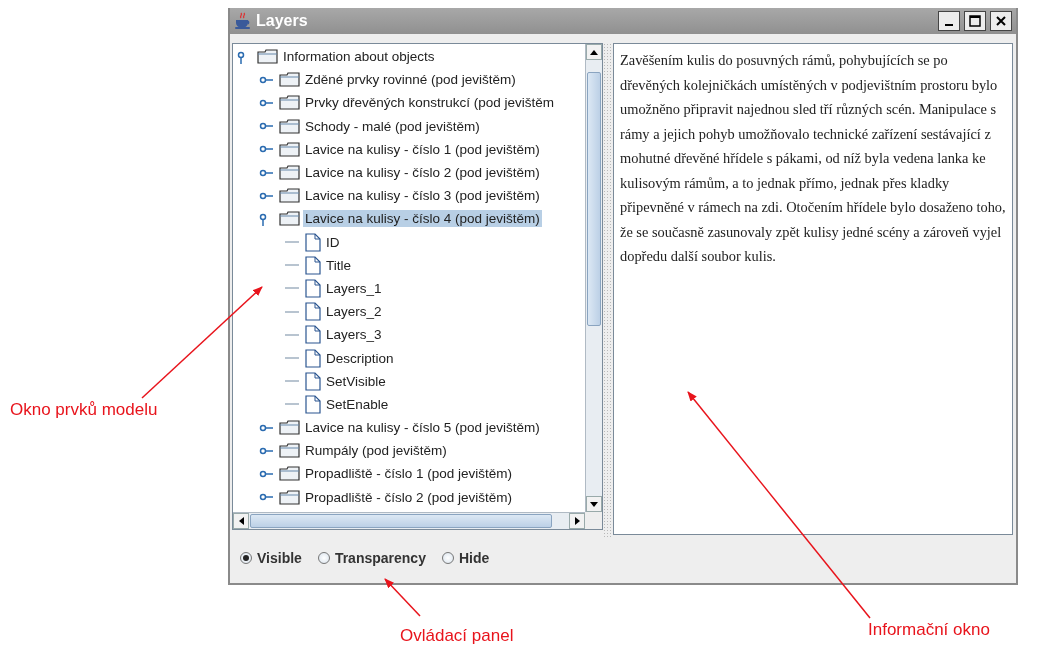 Image resolution: width=1039 pixels, height=652 pixels. What do you see at coordinates (577, 521) in the screenshot?
I see `right-arrow-icon` at bounding box center [577, 521].